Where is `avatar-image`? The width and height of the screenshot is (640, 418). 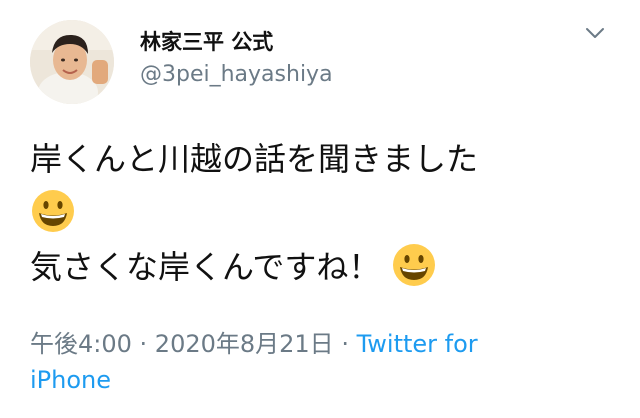
avatar-image is located at coordinates (72, 62).